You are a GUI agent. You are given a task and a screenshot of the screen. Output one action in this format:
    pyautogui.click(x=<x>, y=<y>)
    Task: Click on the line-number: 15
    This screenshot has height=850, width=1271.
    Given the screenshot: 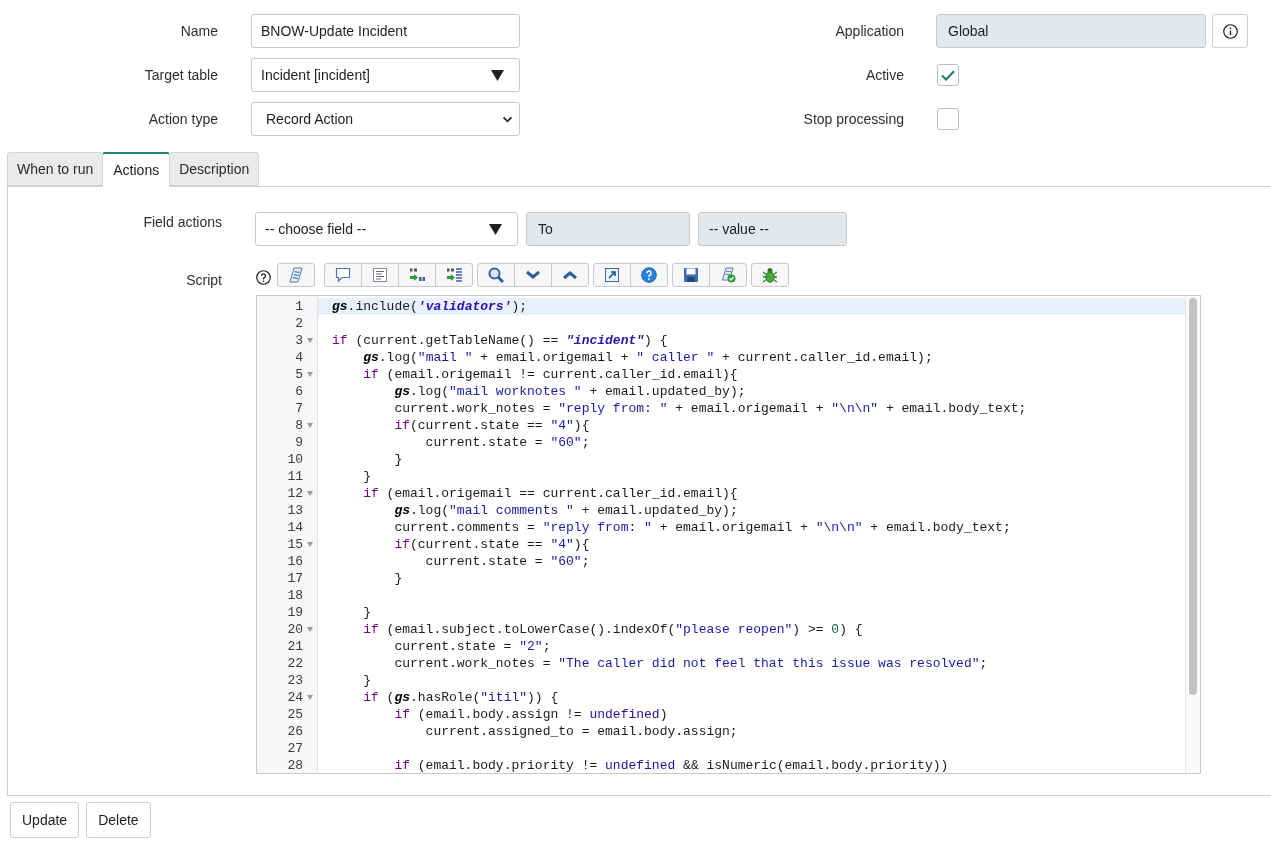 What is the action you would take?
    pyautogui.click(x=295, y=544)
    